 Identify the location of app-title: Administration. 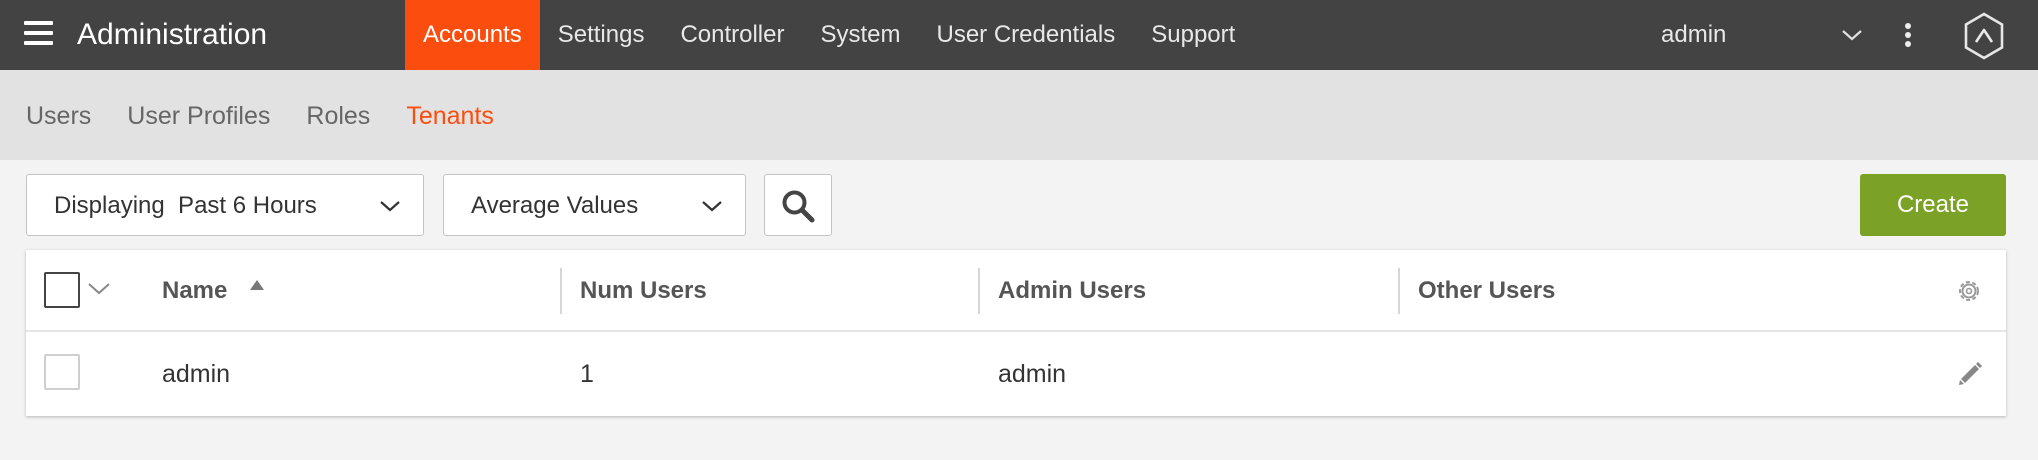
(172, 34).